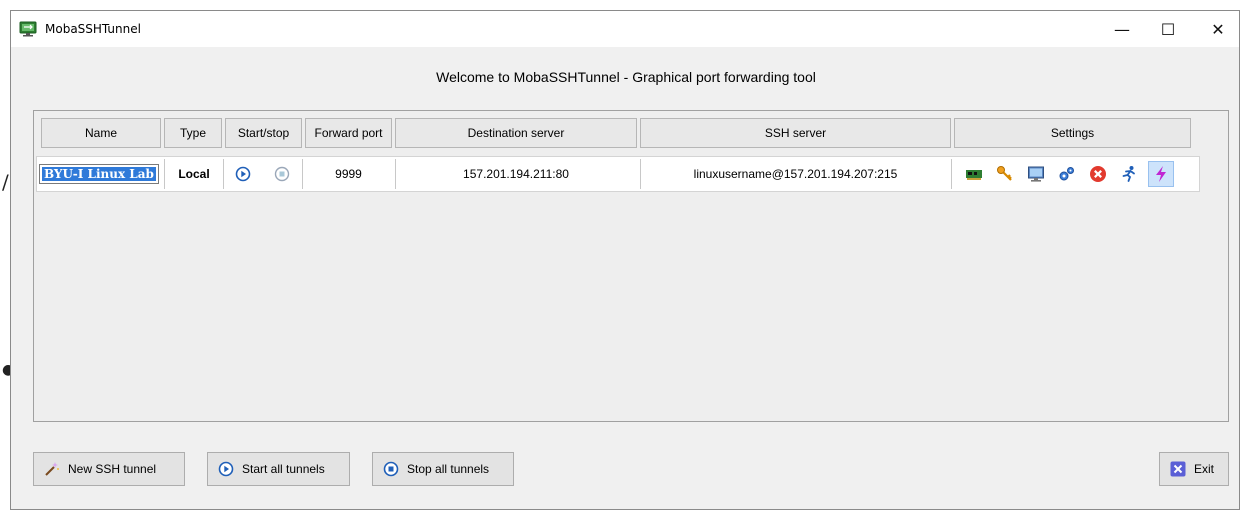 Image resolution: width=1248 pixels, height=512 pixels. Describe the element at coordinates (1204, 469) in the screenshot. I see `exit-label: Exit` at that location.